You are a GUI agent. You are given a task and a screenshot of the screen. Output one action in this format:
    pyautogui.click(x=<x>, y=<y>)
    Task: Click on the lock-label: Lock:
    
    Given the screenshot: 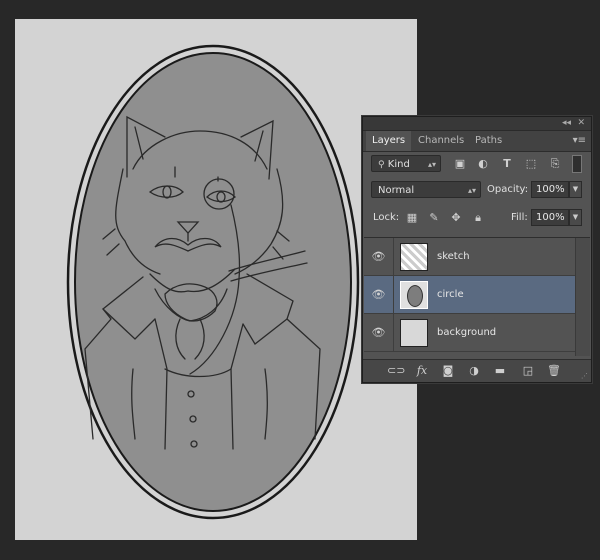 What is the action you would take?
    pyautogui.click(x=386, y=217)
    